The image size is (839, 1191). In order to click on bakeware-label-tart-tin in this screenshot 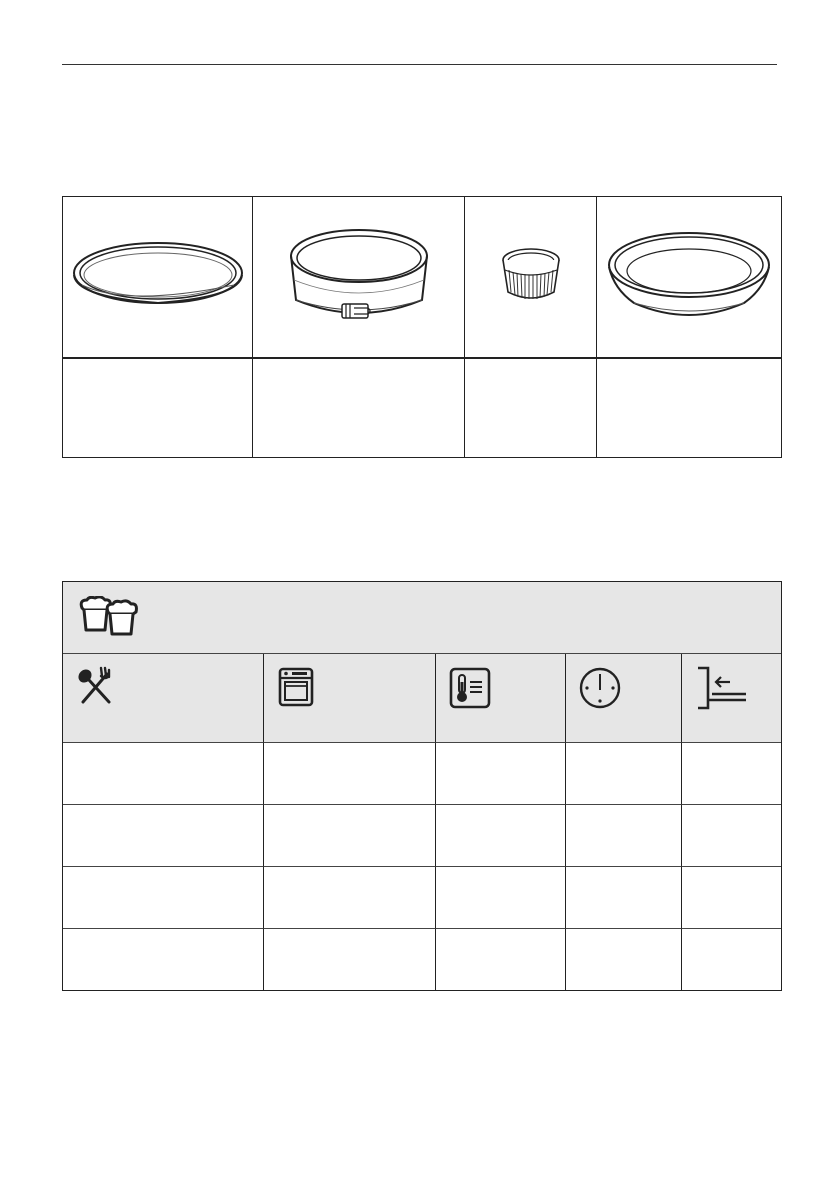, I will do `click(158, 408)`.